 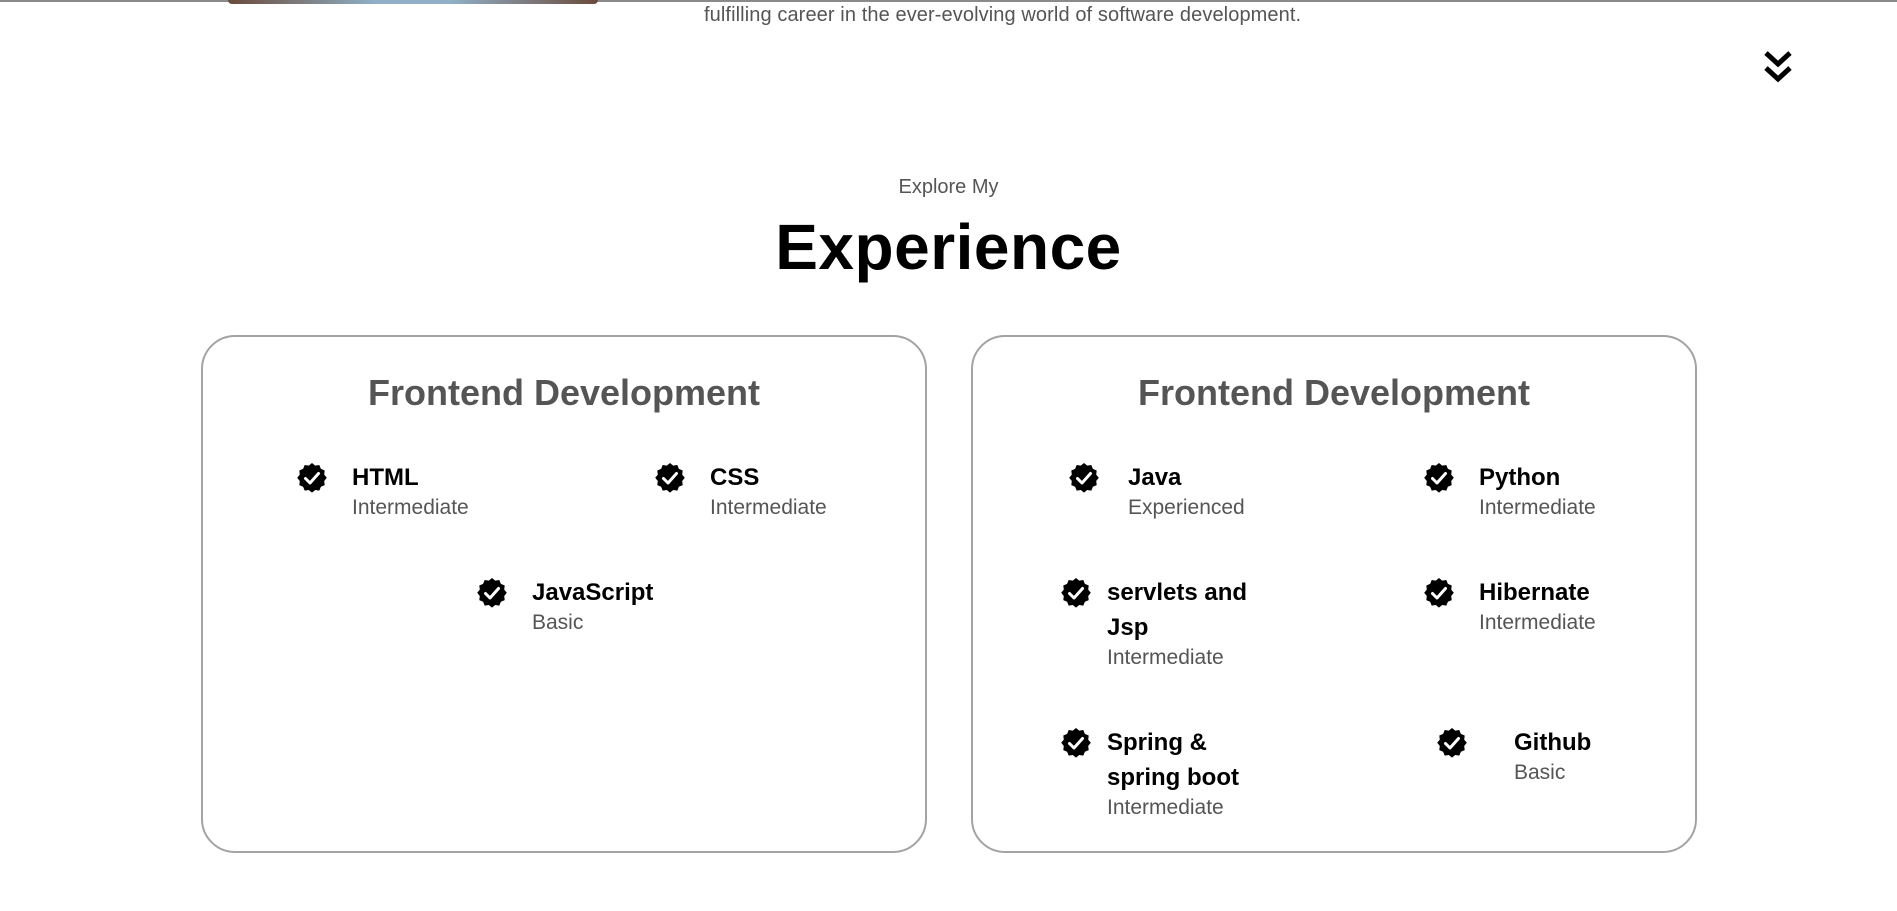 I want to click on skill-name: Java, so click(x=1155, y=477).